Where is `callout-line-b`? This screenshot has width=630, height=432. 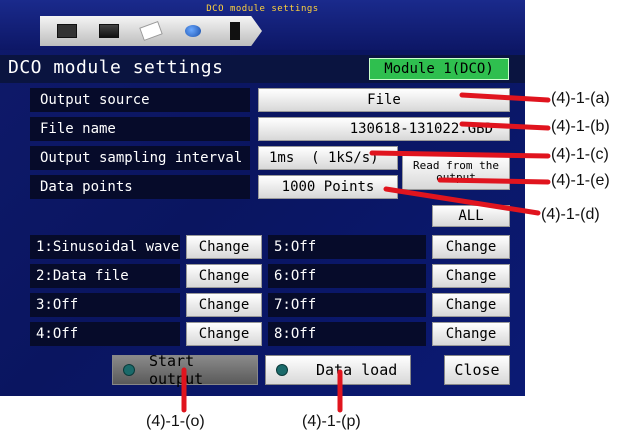 callout-line-b is located at coordinates (505, 126).